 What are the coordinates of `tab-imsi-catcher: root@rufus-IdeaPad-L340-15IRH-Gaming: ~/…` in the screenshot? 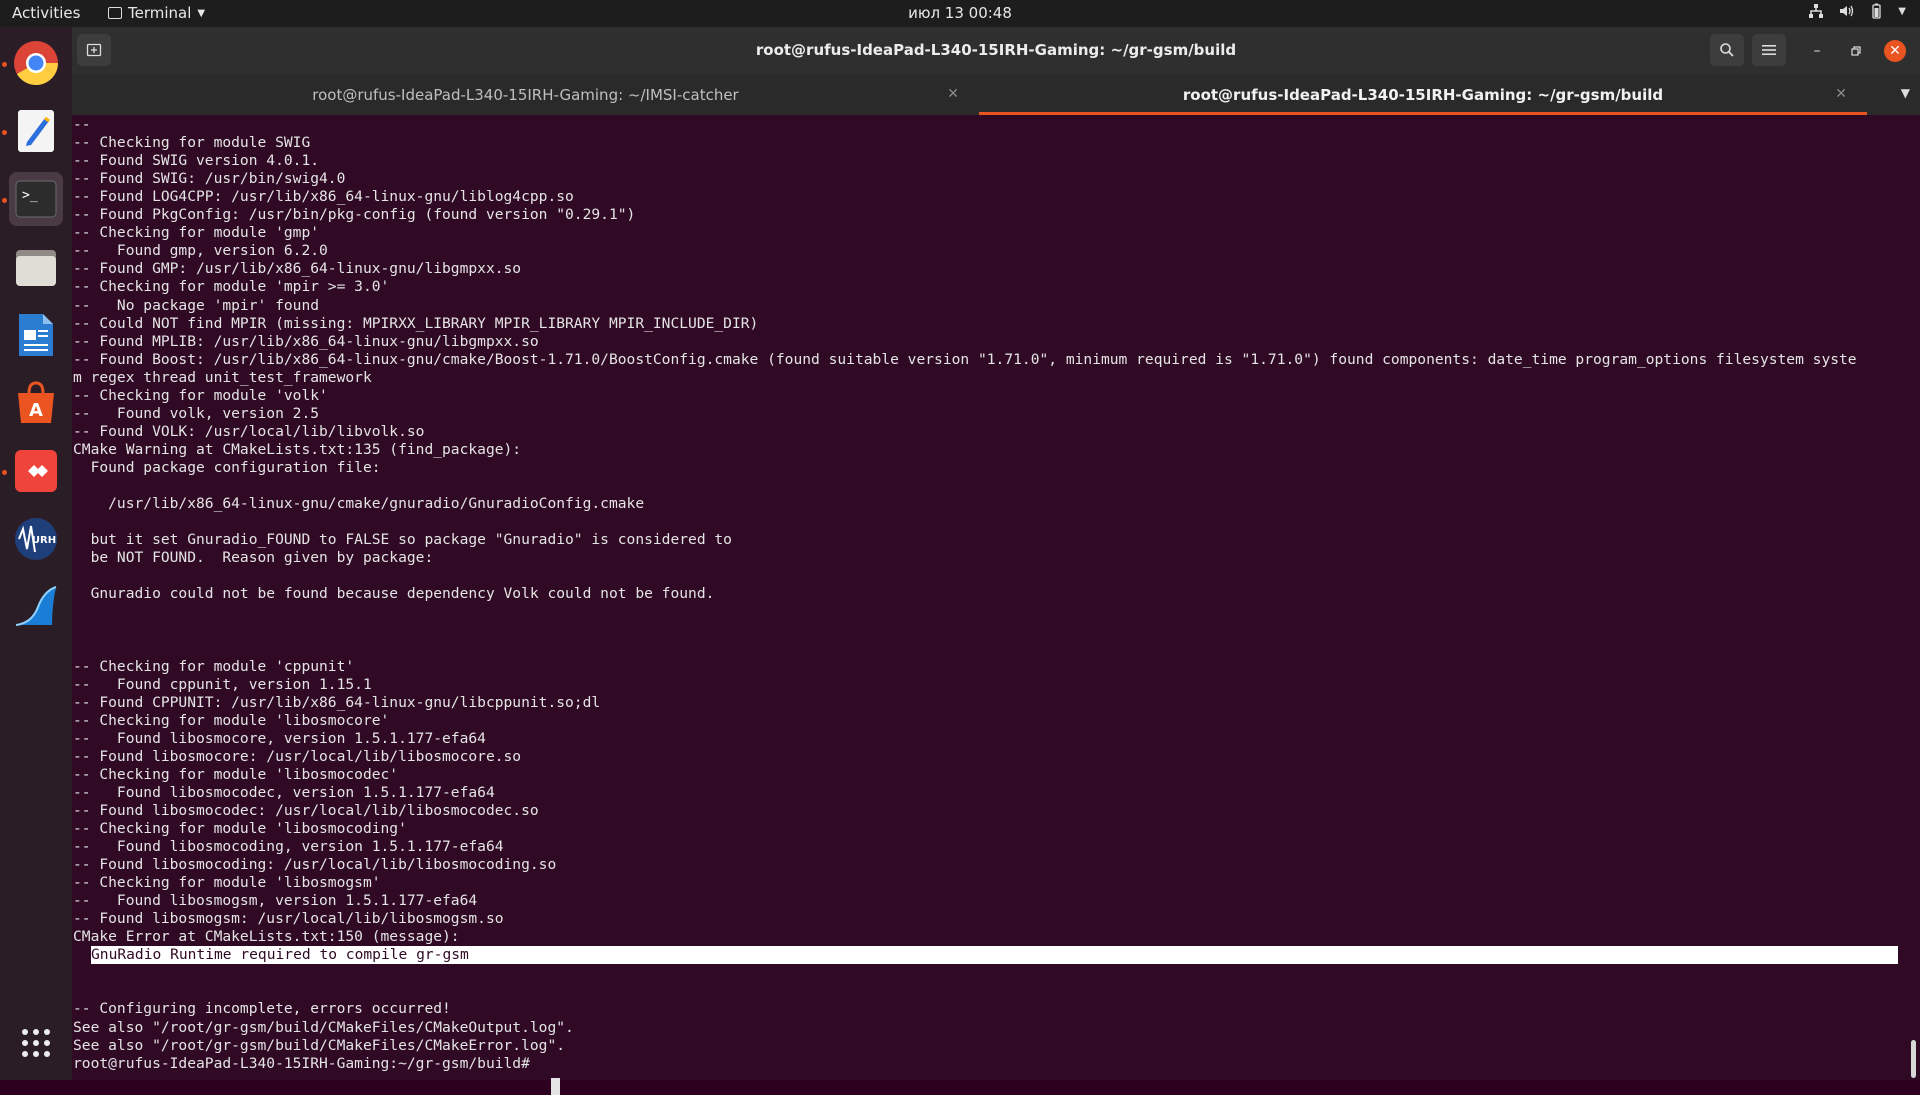 It's located at (525, 94).